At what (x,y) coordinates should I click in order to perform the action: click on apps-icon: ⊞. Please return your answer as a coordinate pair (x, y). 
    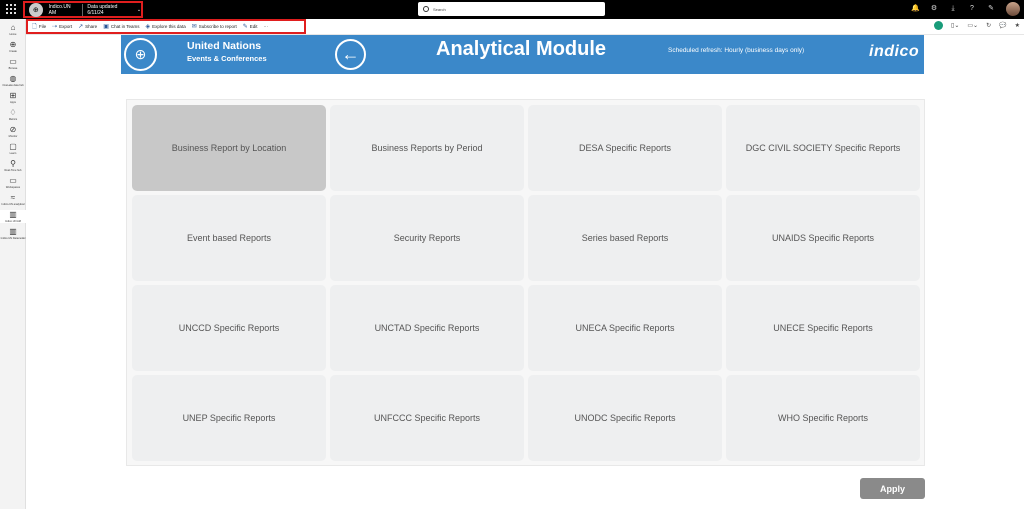
    Looking at the image, I should click on (13, 95).